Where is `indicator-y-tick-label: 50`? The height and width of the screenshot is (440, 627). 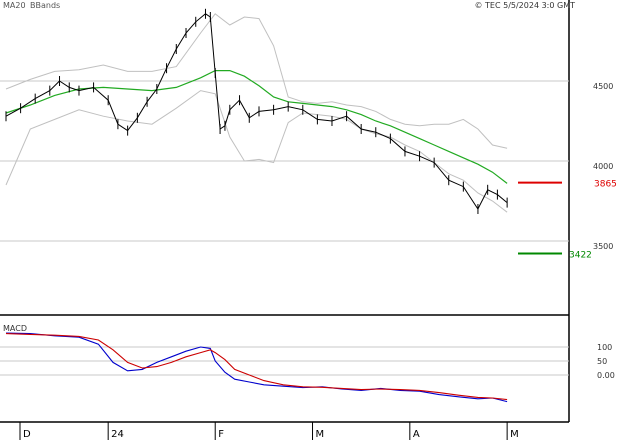
indicator-y-tick-label: 50 is located at coordinates (602, 361).